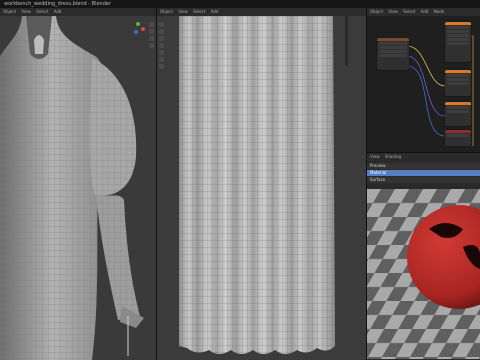 The height and width of the screenshot is (360, 480). I want to click on color-ramp-node, so click(458, 114).